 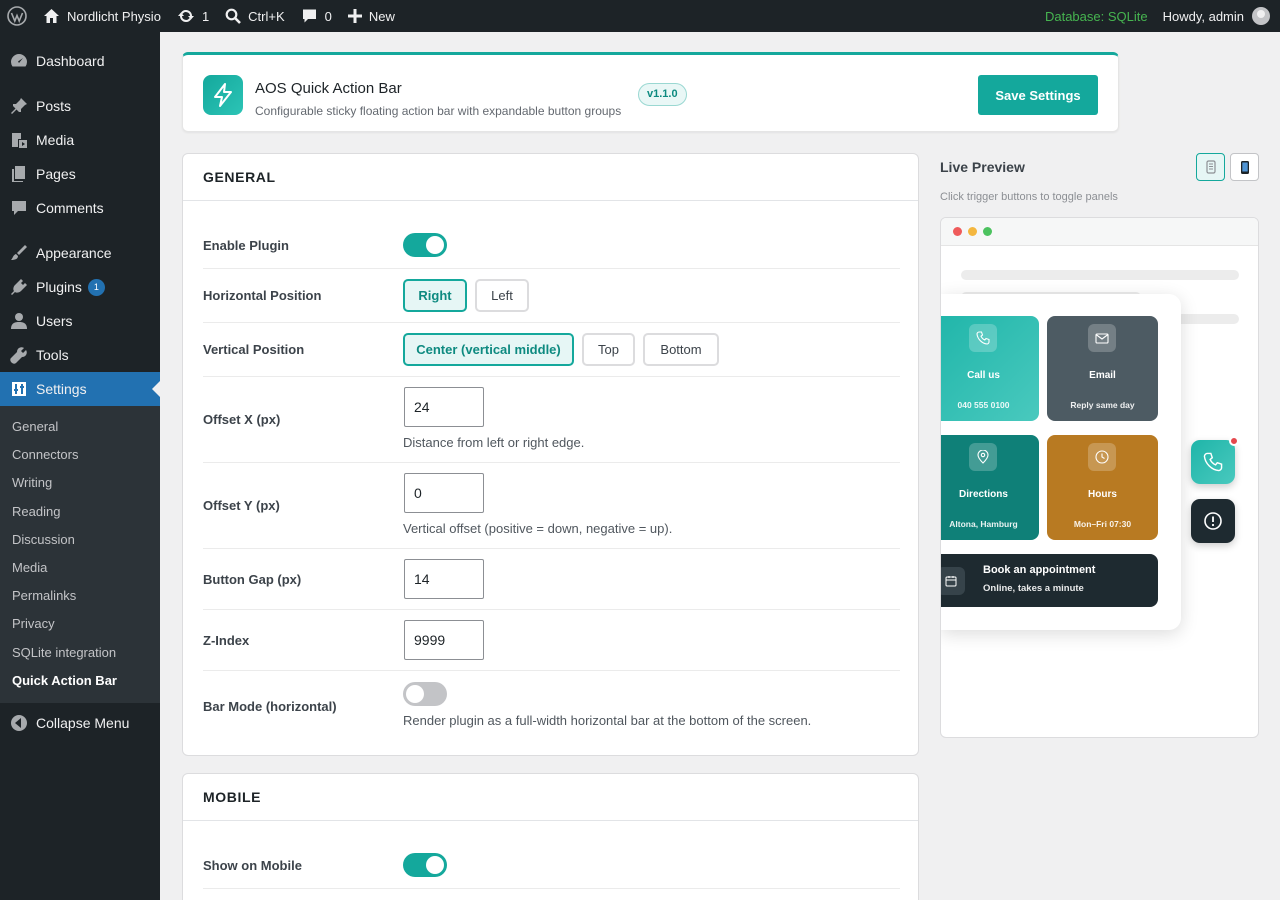 What do you see at coordinates (70, 208) in the screenshot?
I see `sidebar-item-label: Comments` at bounding box center [70, 208].